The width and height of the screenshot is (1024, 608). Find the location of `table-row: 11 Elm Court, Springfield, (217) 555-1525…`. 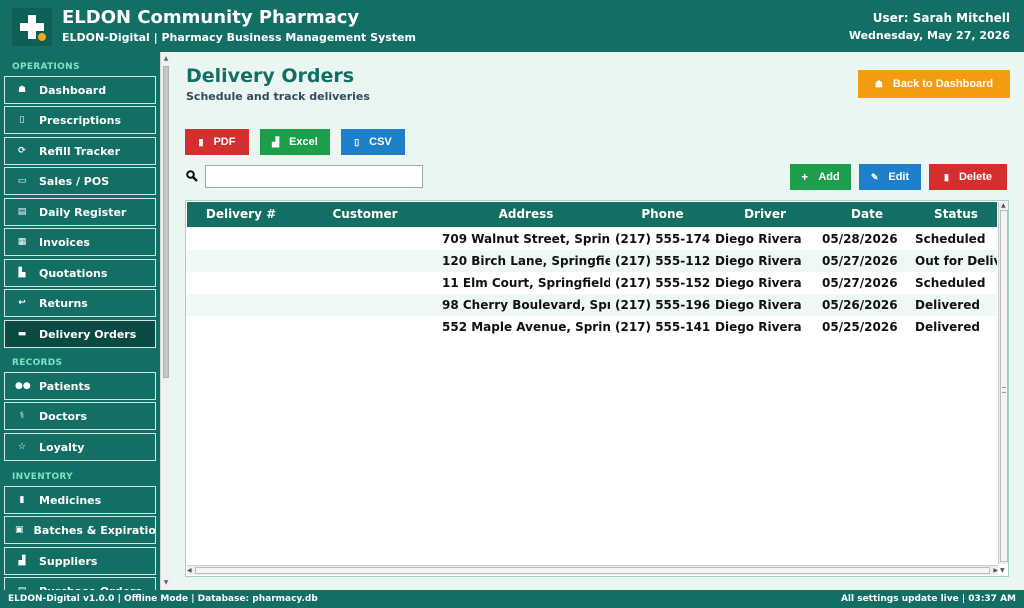

table-row: 11 Elm Court, Springfield, (217) 555-1525… is located at coordinates (592, 283).